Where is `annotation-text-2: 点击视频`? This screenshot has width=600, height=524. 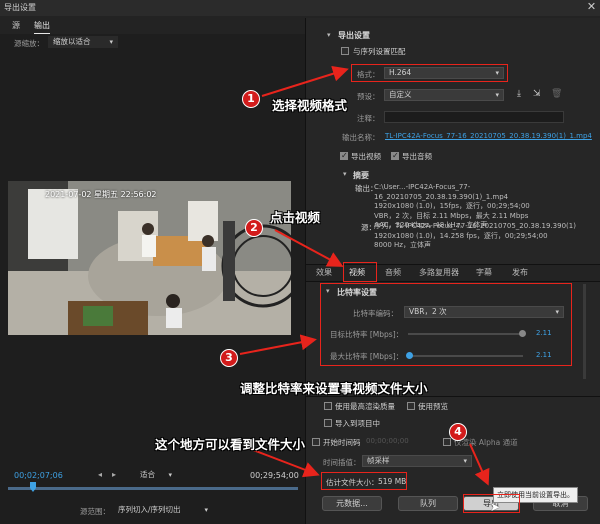 annotation-text-2: 点击视频 is located at coordinates (295, 217).